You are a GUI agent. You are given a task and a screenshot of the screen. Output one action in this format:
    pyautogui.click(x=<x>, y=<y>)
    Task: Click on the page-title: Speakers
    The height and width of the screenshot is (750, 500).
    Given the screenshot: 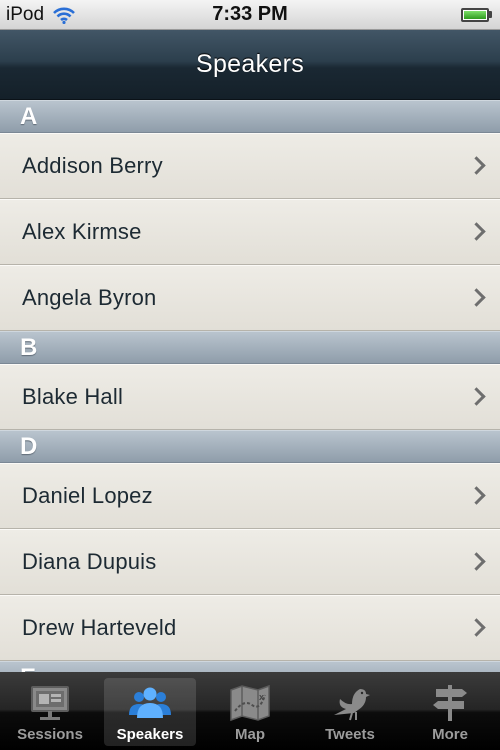 What is the action you would take?
    pyautogui.click(x=249, y=64)
    